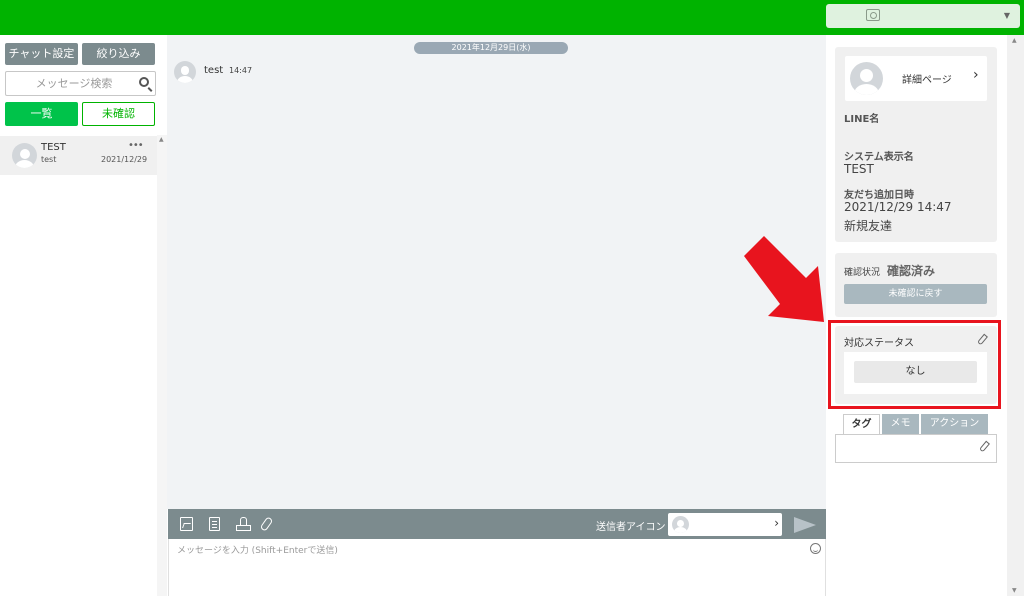  I want to click on sender-icon-label: 送信者アイコン, so click(631, 527).